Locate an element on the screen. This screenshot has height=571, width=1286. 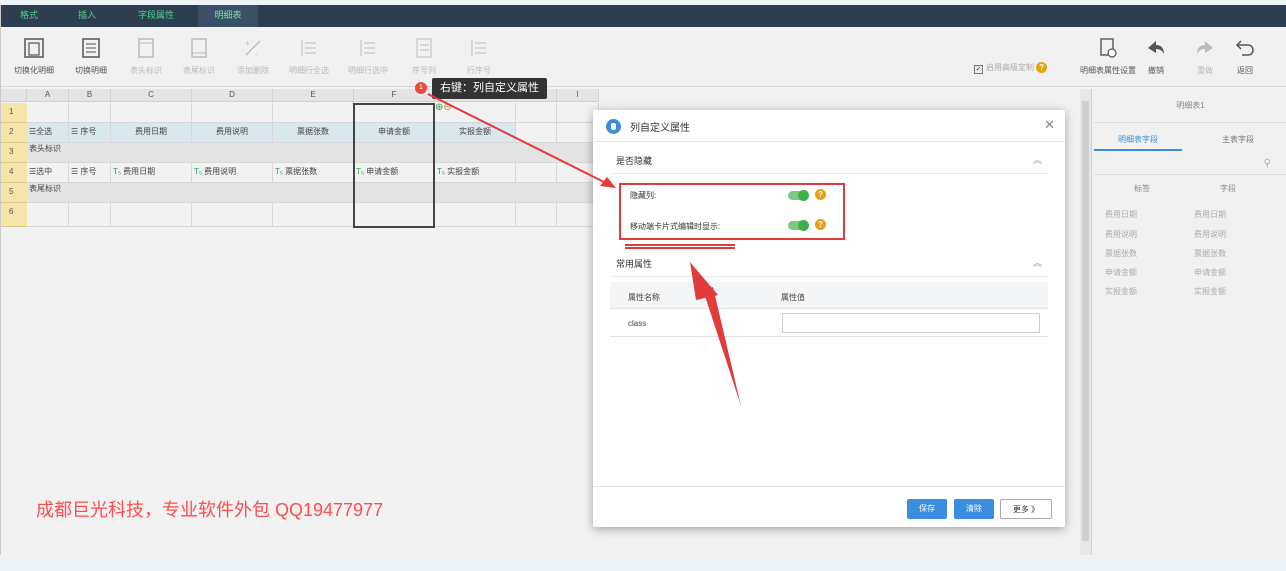
save-button: 保存 is located at coordinates (927, 509).